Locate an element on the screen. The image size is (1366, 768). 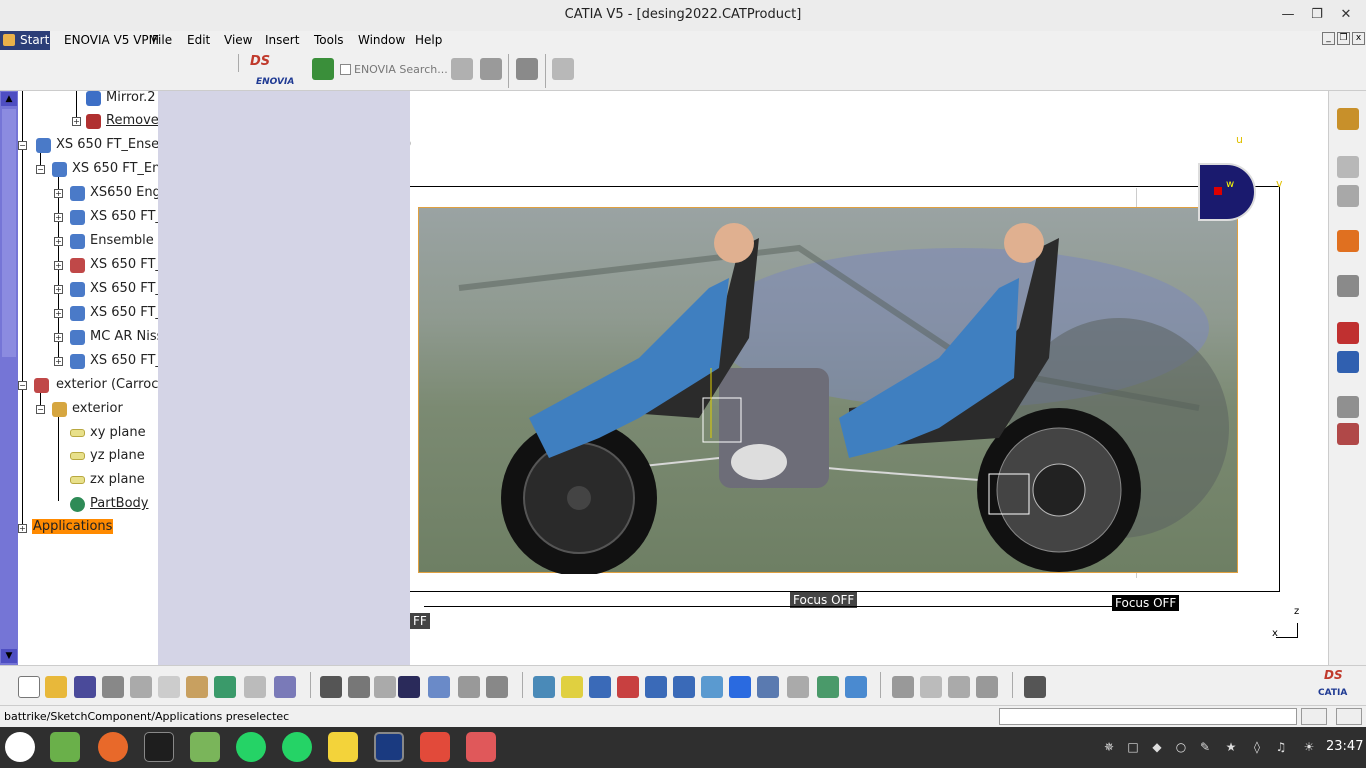
scroll-thumb is located at coordinates (9, 233).